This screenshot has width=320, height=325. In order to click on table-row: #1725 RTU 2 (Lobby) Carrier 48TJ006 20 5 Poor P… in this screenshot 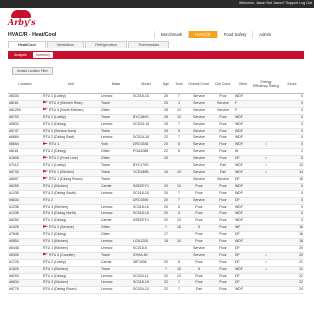, I will do `click(156, 263)`.